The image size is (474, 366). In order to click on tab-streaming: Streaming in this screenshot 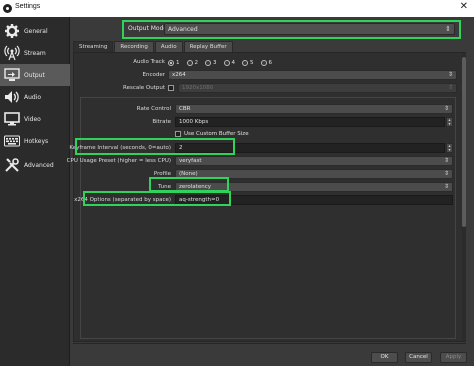, I will do `click(93, 46)`.